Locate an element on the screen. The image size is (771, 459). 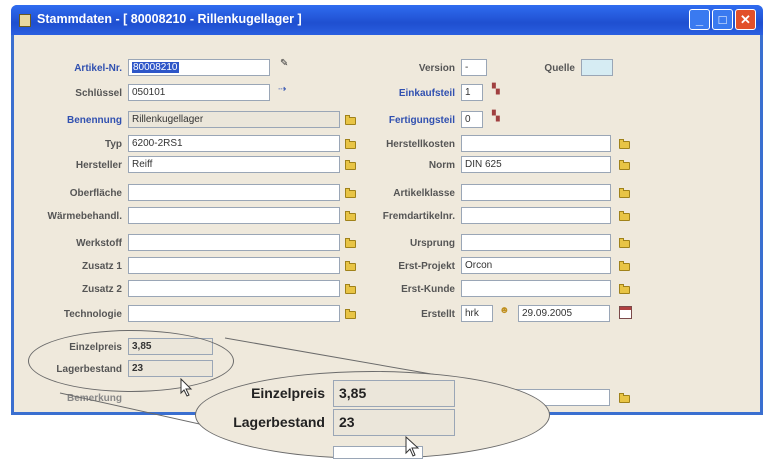
zoom-einzelpreis-label: Einzelpreis is located at coordinates (288, 393).